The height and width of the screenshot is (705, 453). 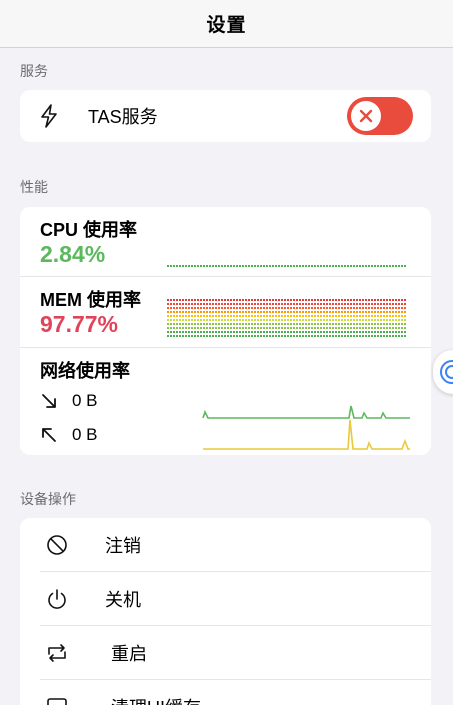 What do you see at coordinates (225, 401) in the screenshot?
I see `network-block: 网络使用率 0 B 0 B` at bounding box center [225, 401].